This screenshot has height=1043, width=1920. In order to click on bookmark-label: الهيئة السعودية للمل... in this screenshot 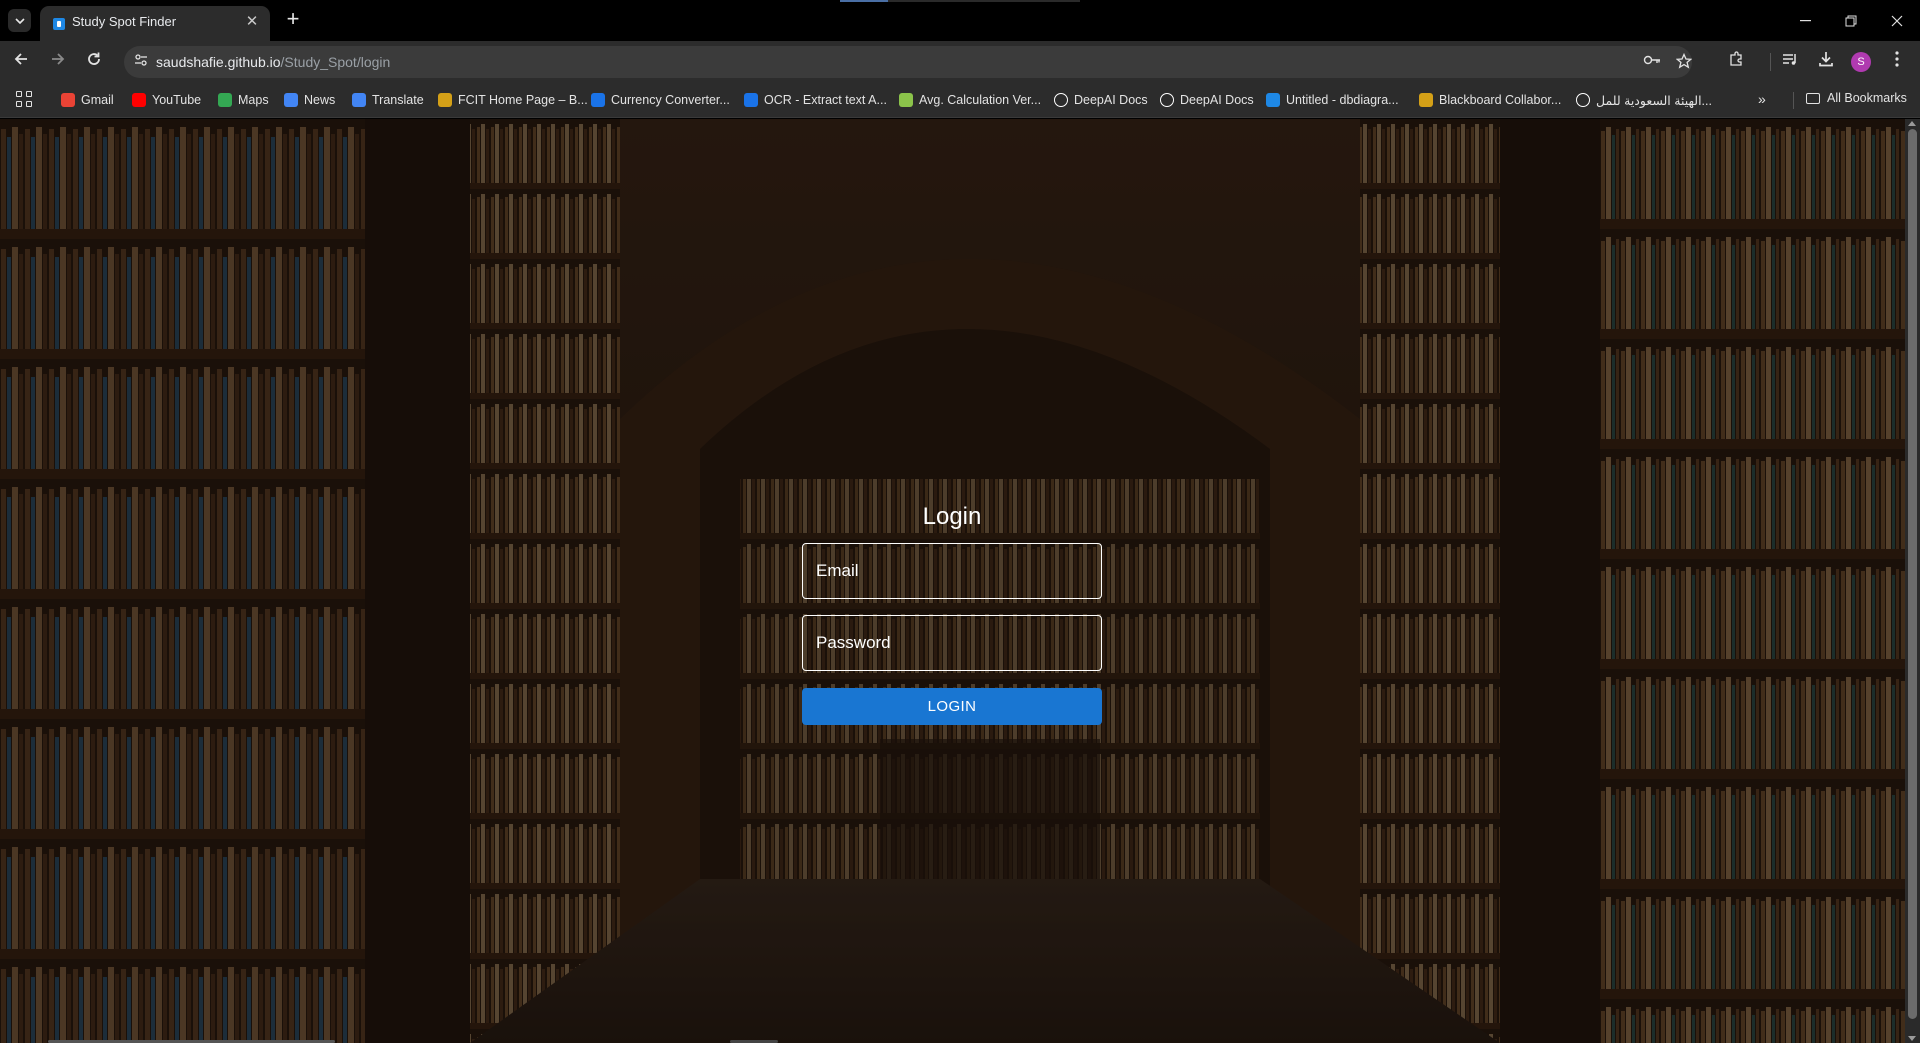, I will do `click(1654, 100)`.